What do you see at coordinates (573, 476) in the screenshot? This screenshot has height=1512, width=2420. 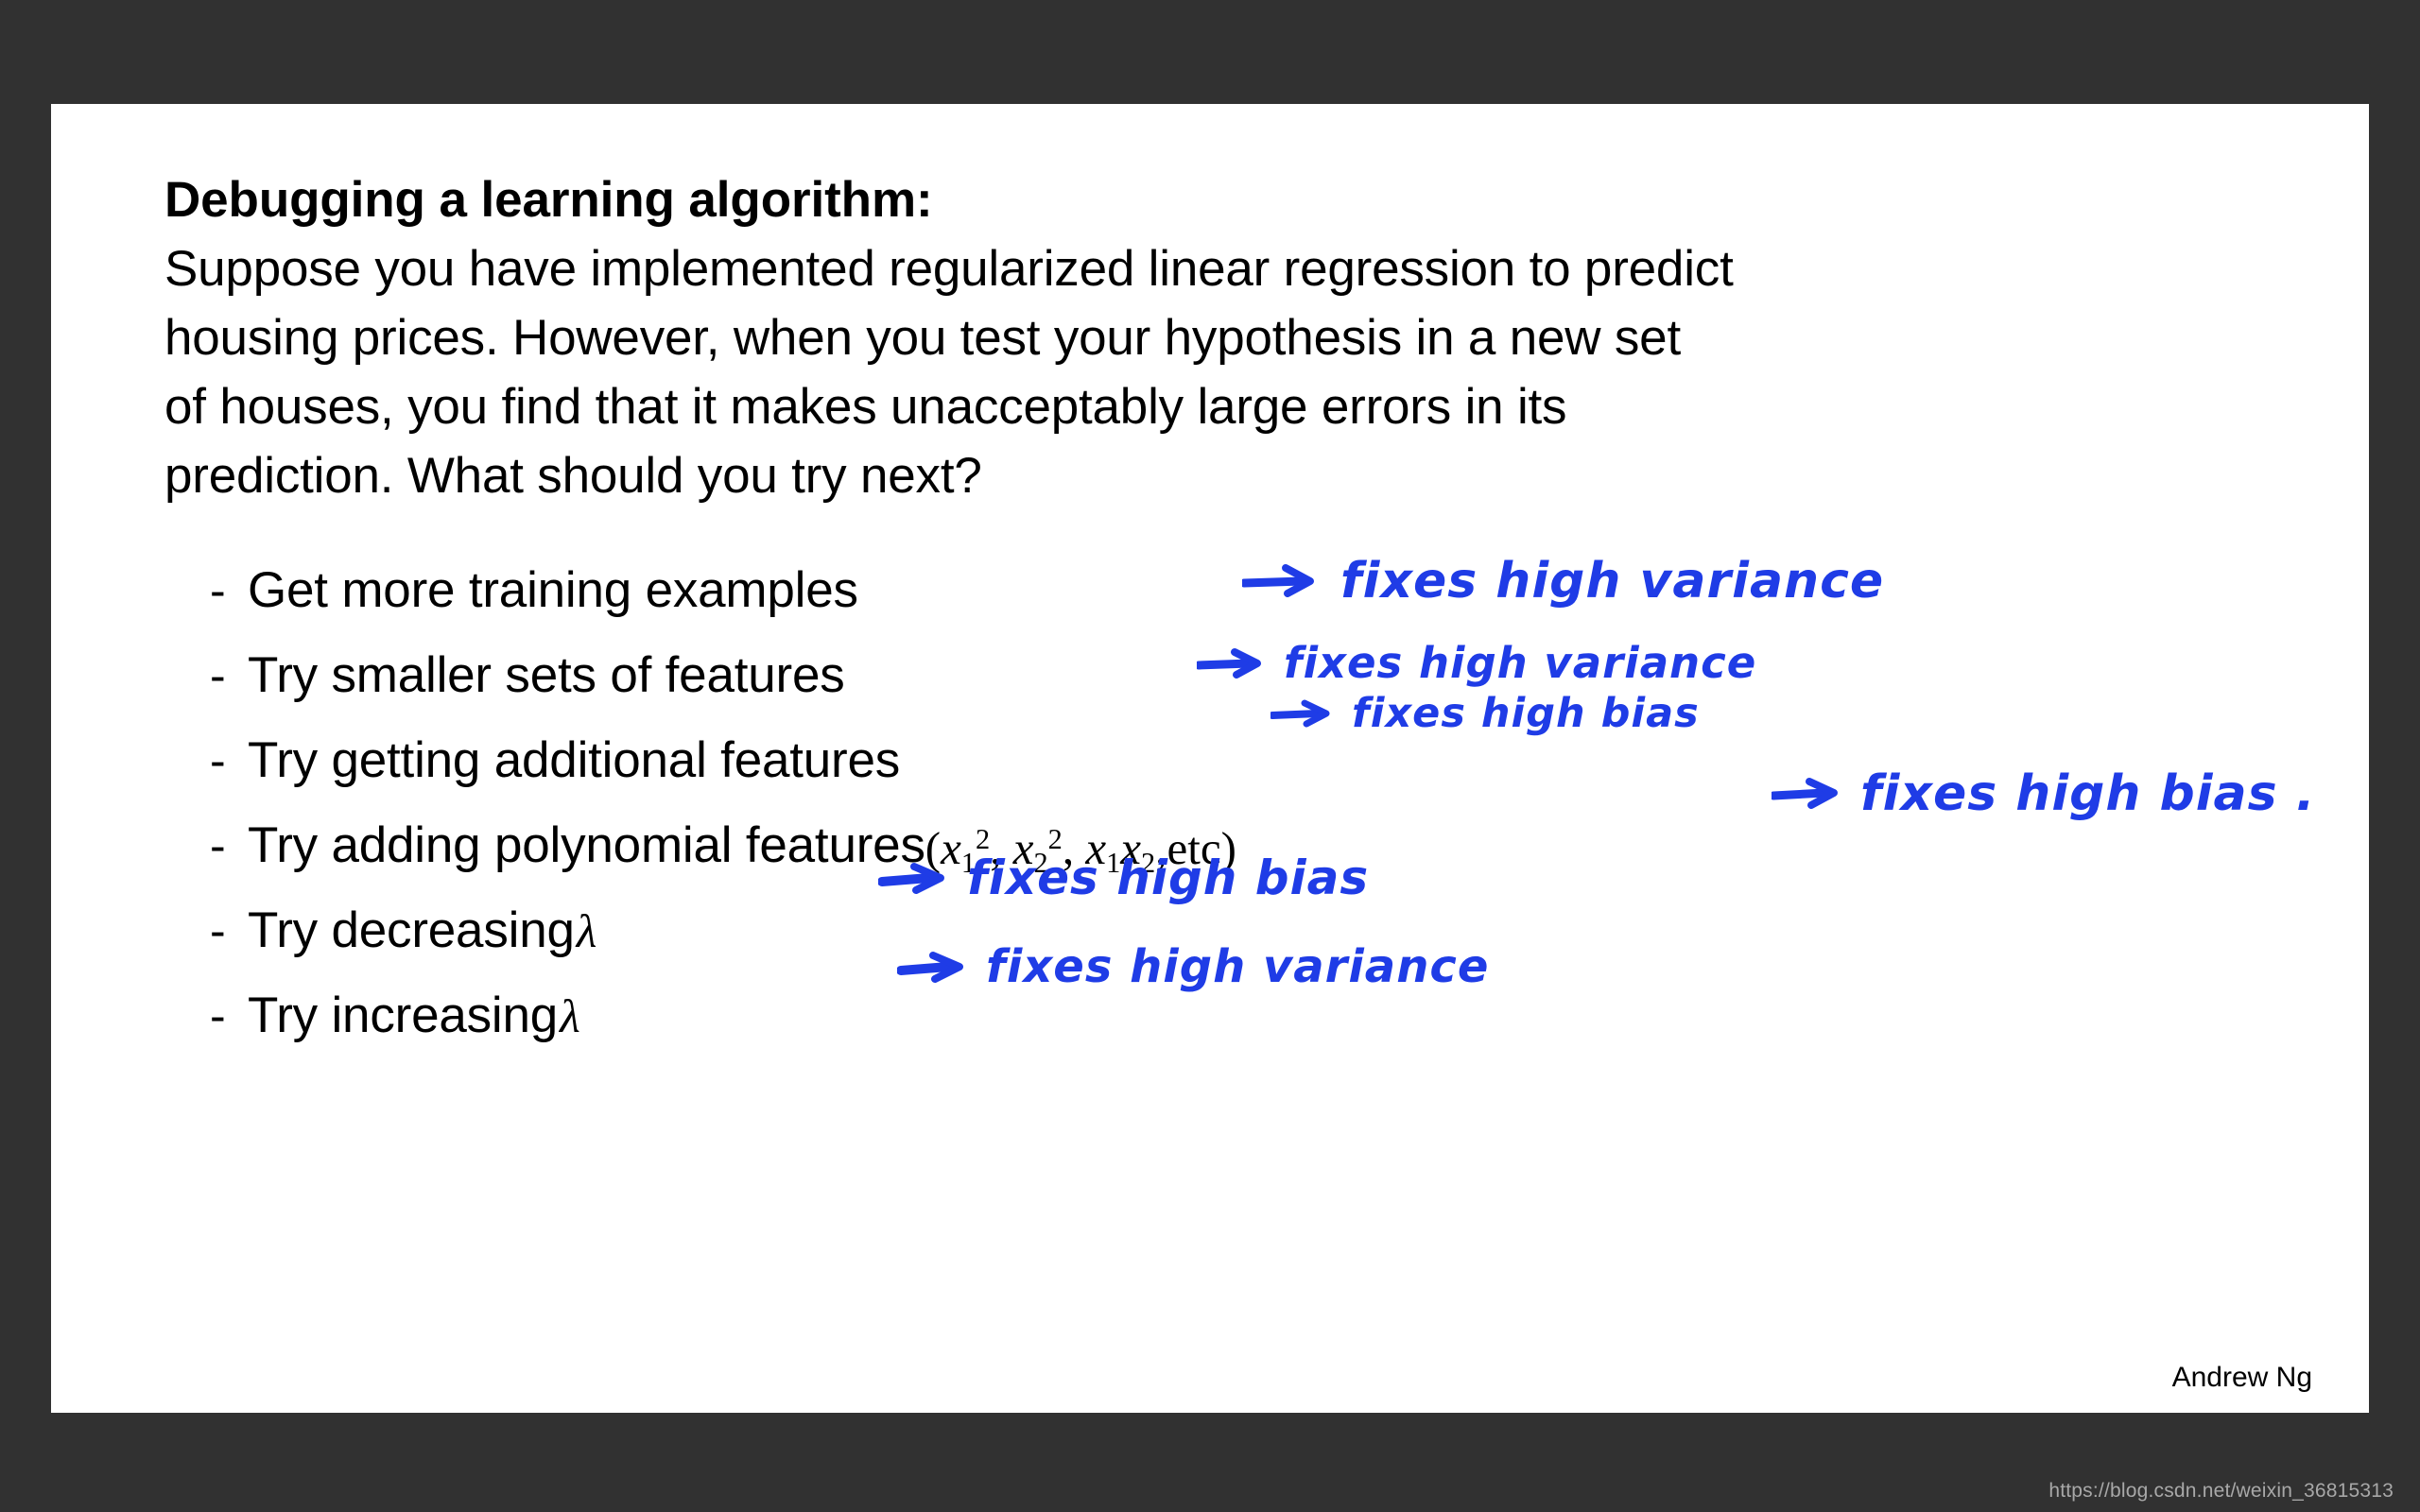 I see `prompt-line-4: prediction. What should you try next?` at bounding box center [573, 476].